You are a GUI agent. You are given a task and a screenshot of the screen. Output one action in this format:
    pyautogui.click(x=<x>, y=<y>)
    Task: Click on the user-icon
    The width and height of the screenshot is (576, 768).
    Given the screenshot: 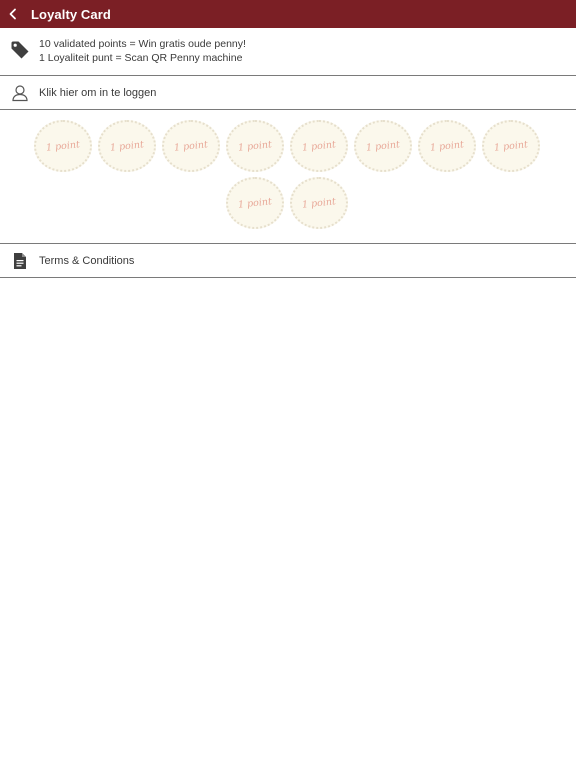 What is the action you would take?
    pyautogui.click(x=20, y=93)
    